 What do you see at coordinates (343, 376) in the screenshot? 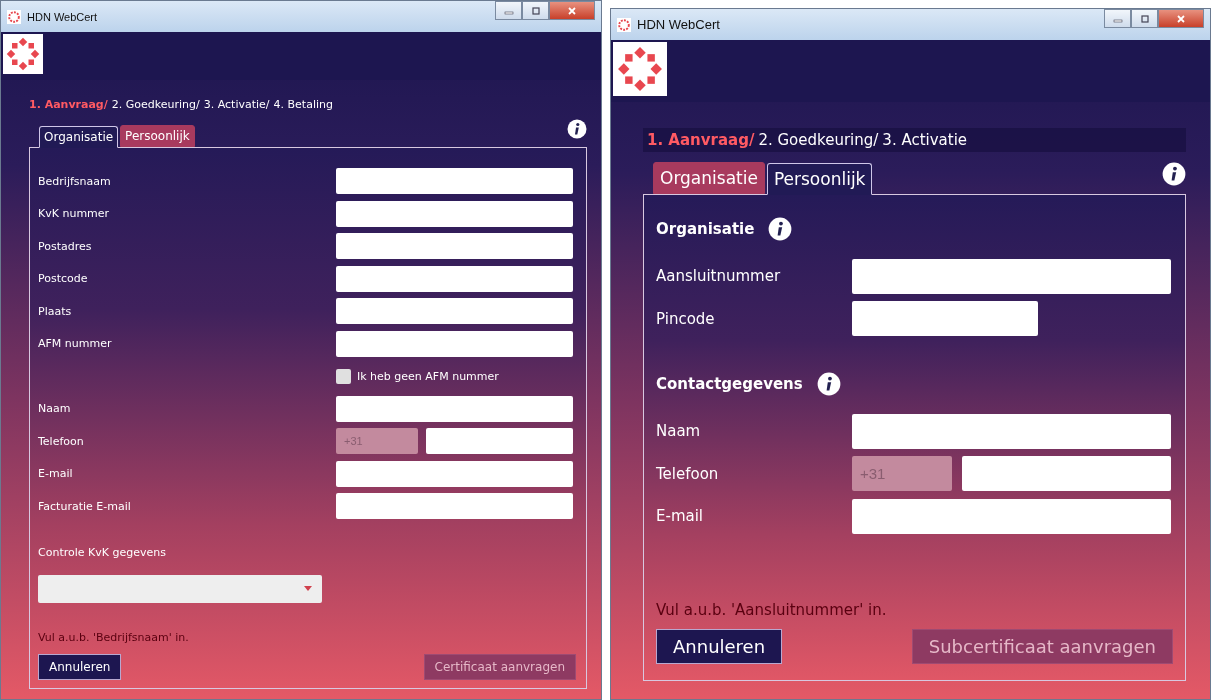
I see `checkbox` at bounding box center [343, 376].